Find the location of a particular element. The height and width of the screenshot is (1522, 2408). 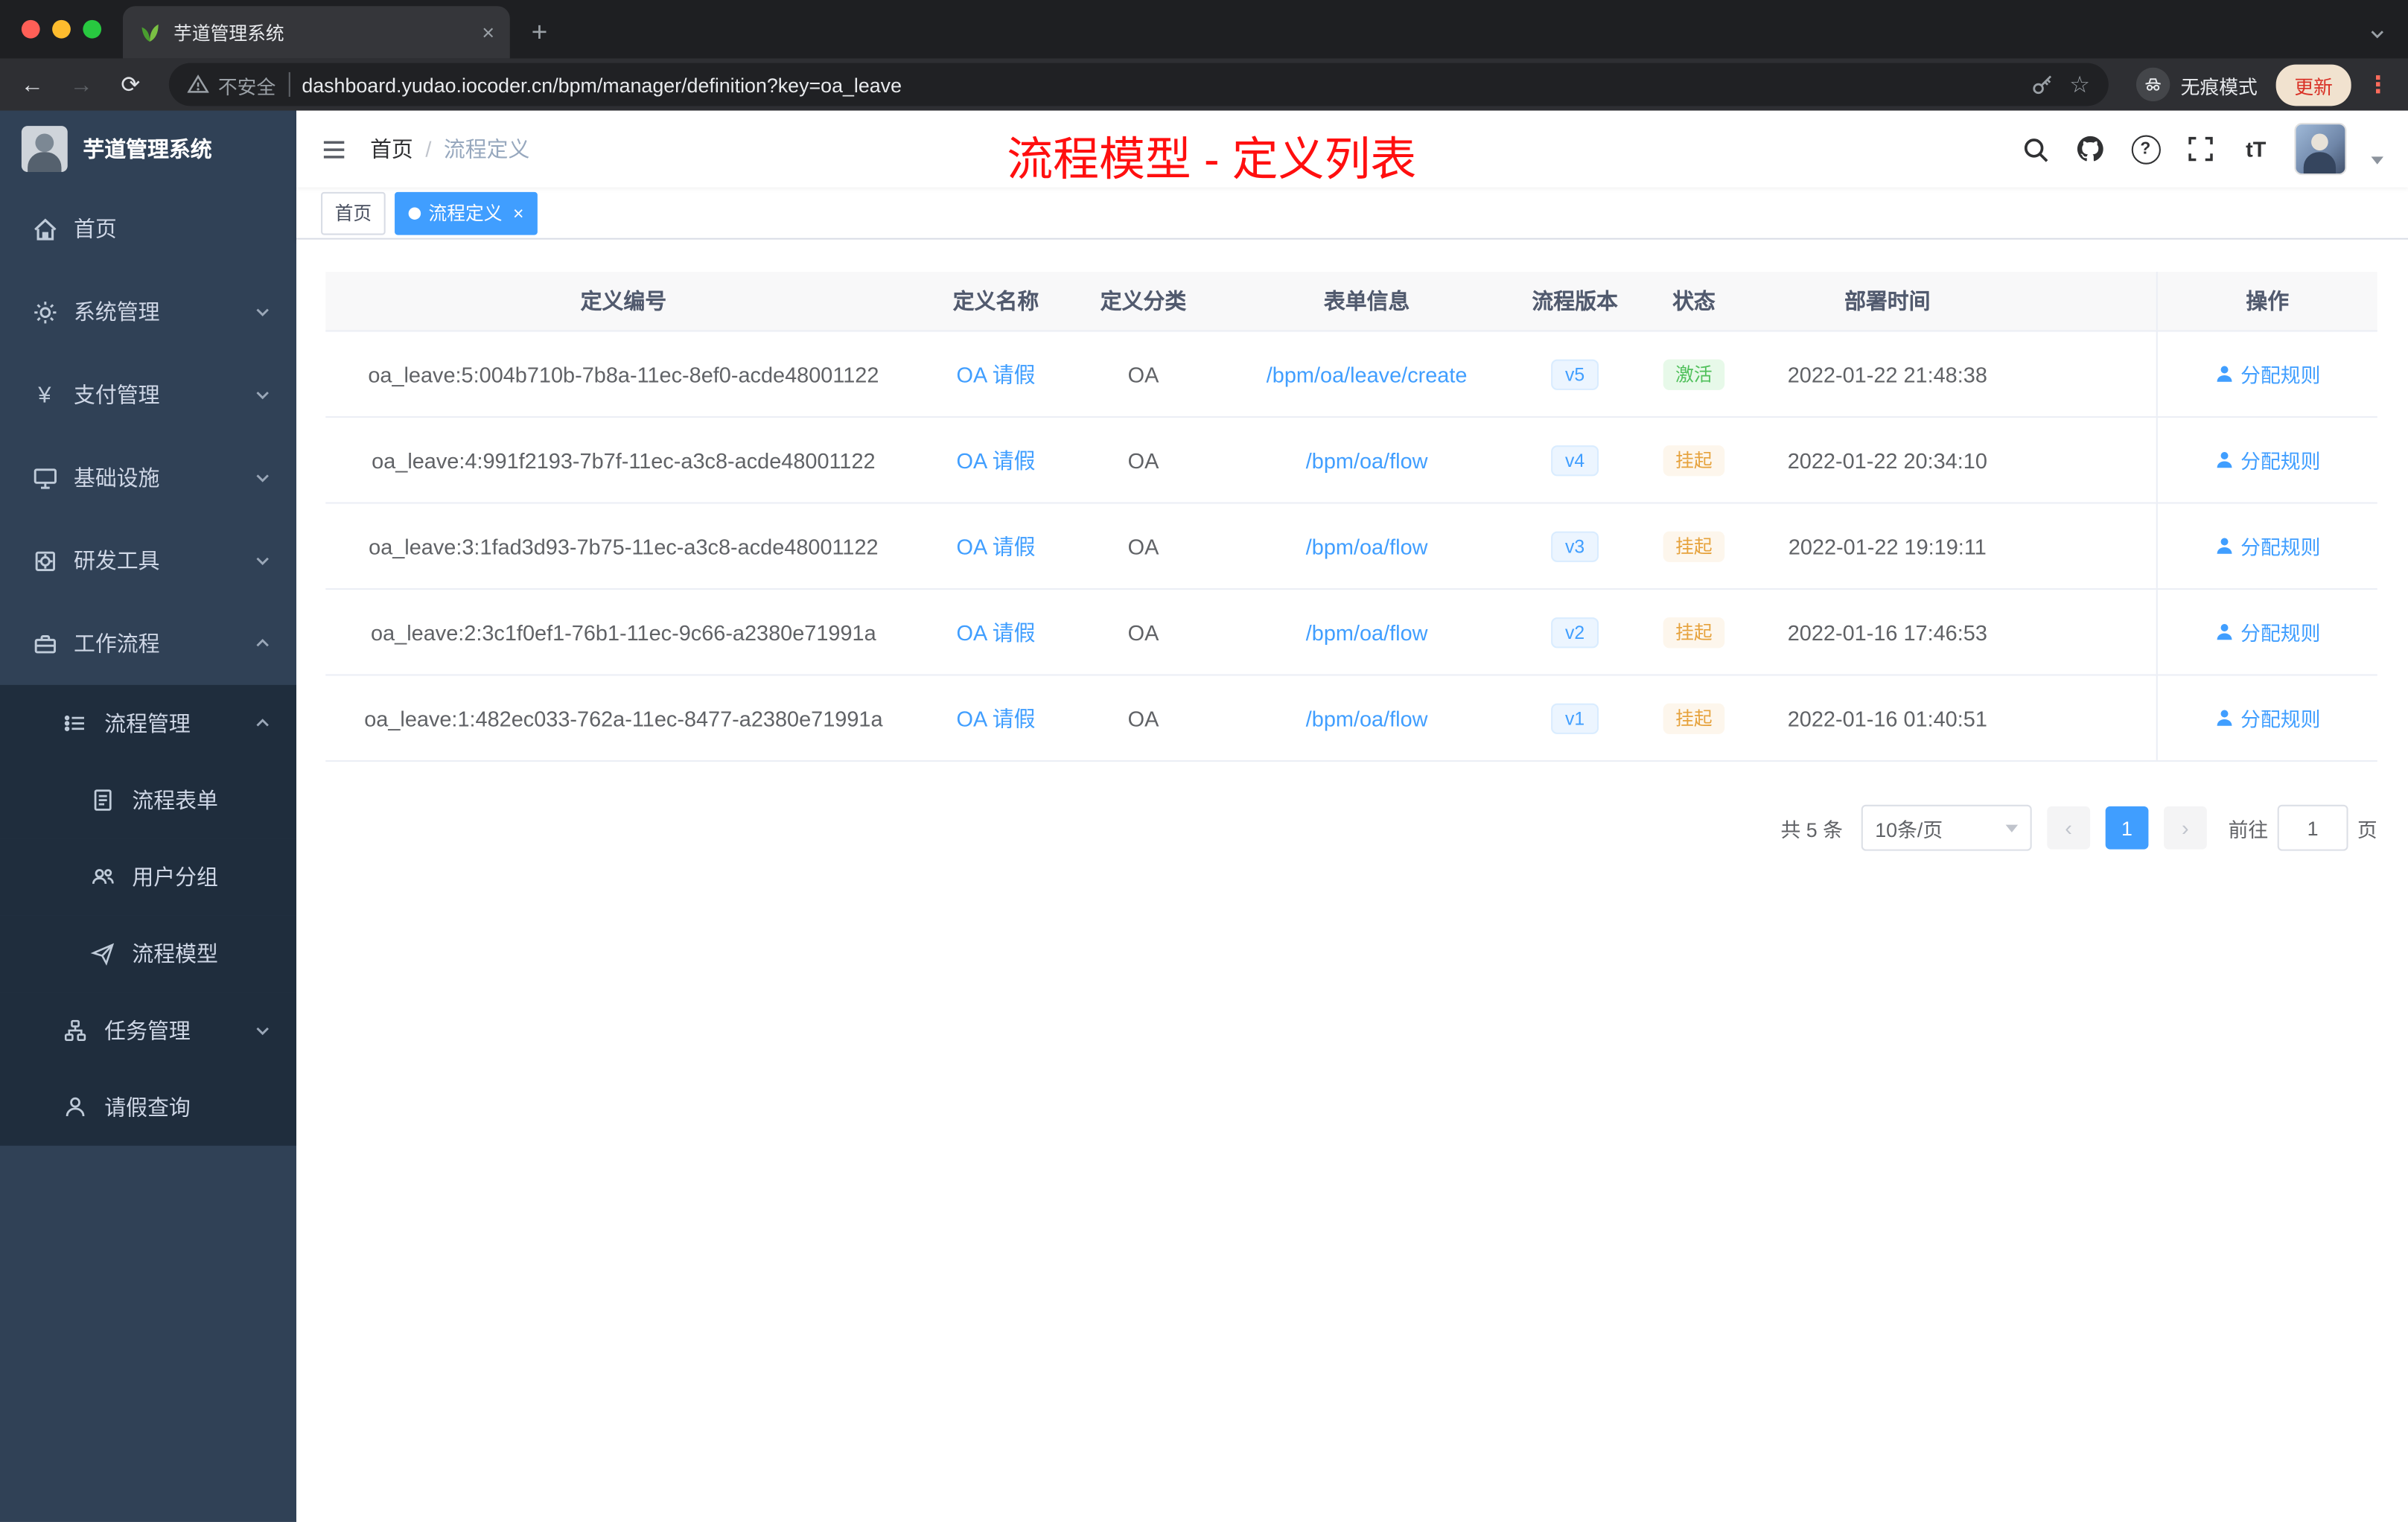

logo-avatar is located at coordinates (44, 149).